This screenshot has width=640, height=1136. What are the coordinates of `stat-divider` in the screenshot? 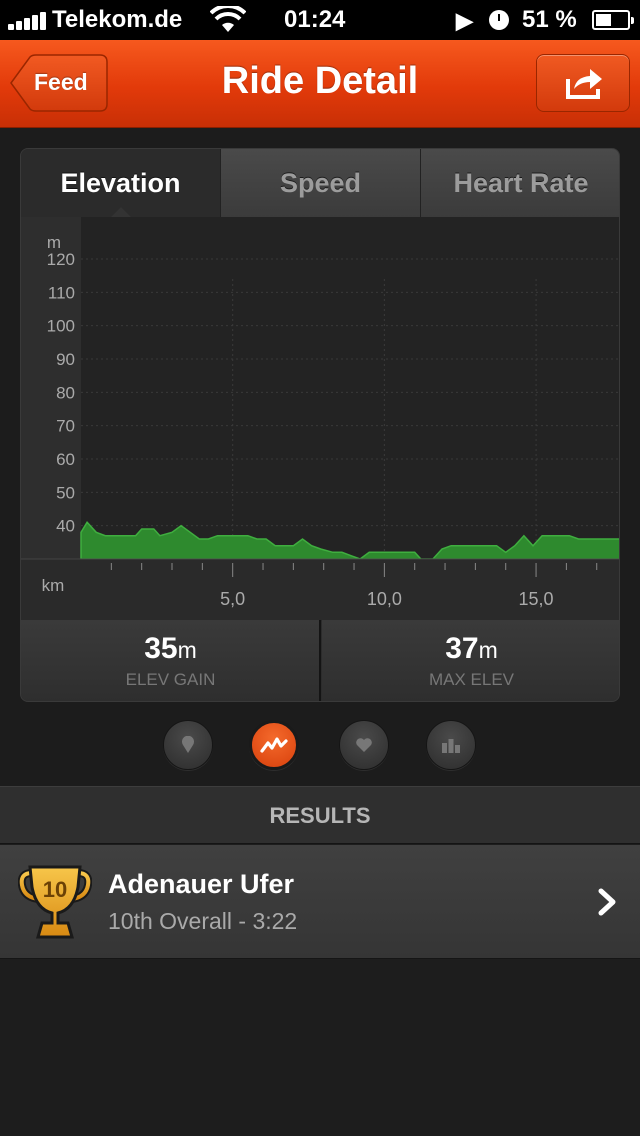 It's located at (320, 660).